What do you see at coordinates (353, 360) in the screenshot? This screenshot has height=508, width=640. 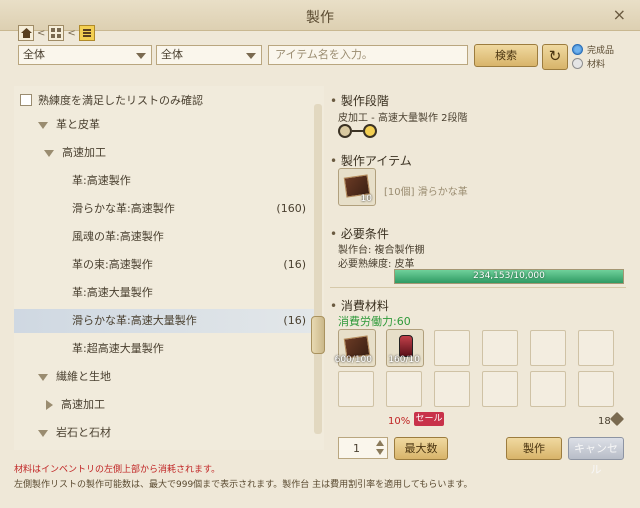 I see `material-qty: 600/100` at bounding box center [353, 360].